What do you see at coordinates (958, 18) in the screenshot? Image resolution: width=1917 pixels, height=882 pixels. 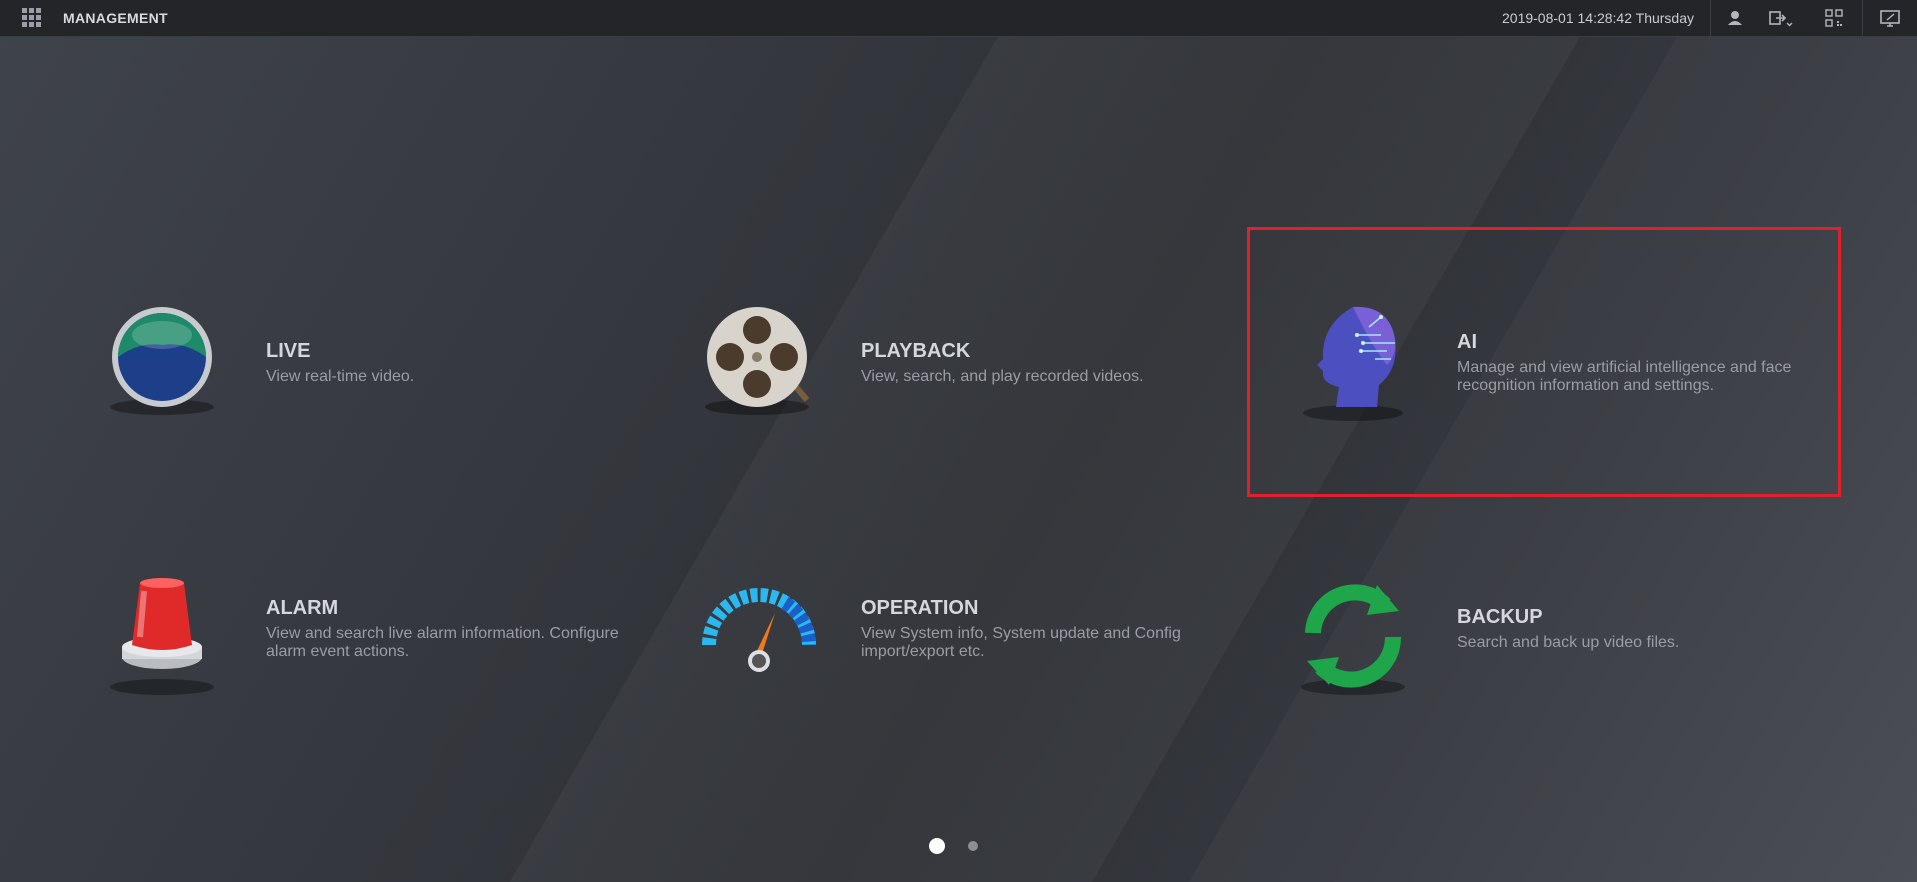 I see `top-bar: MANAGEMENT 2019-08-01 14:28:42 Thursday` at bounding box center [958, 18].